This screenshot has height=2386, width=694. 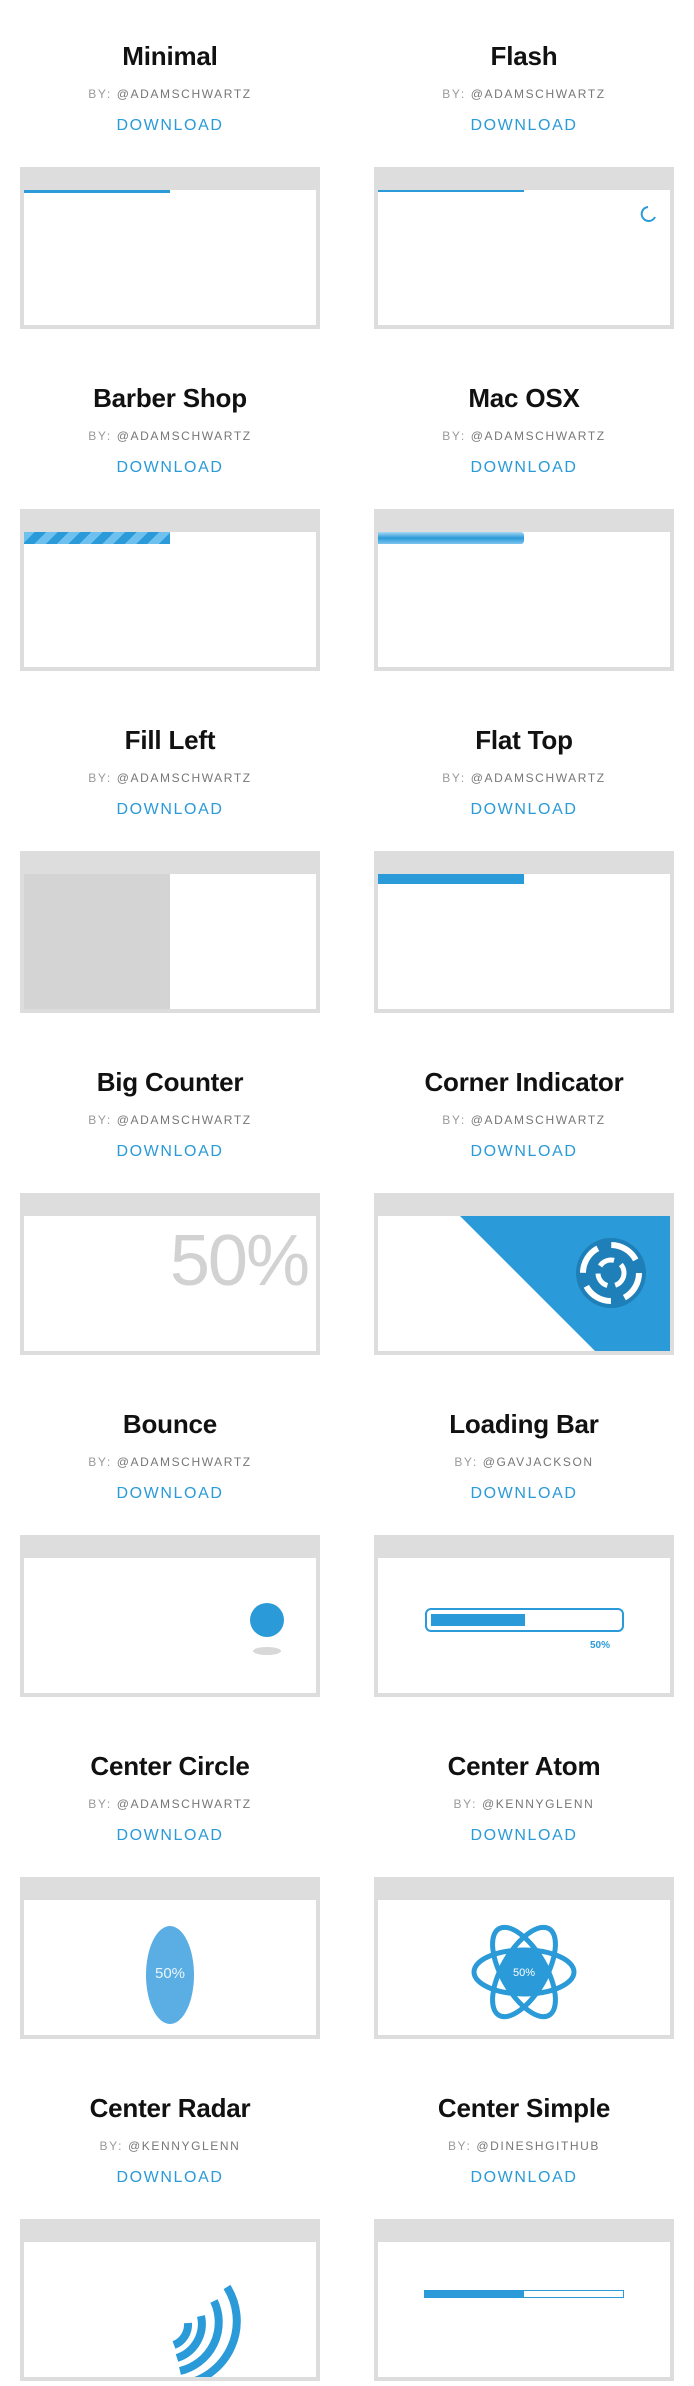 I want to click on spinner-icon, so click(x=648, y=214).